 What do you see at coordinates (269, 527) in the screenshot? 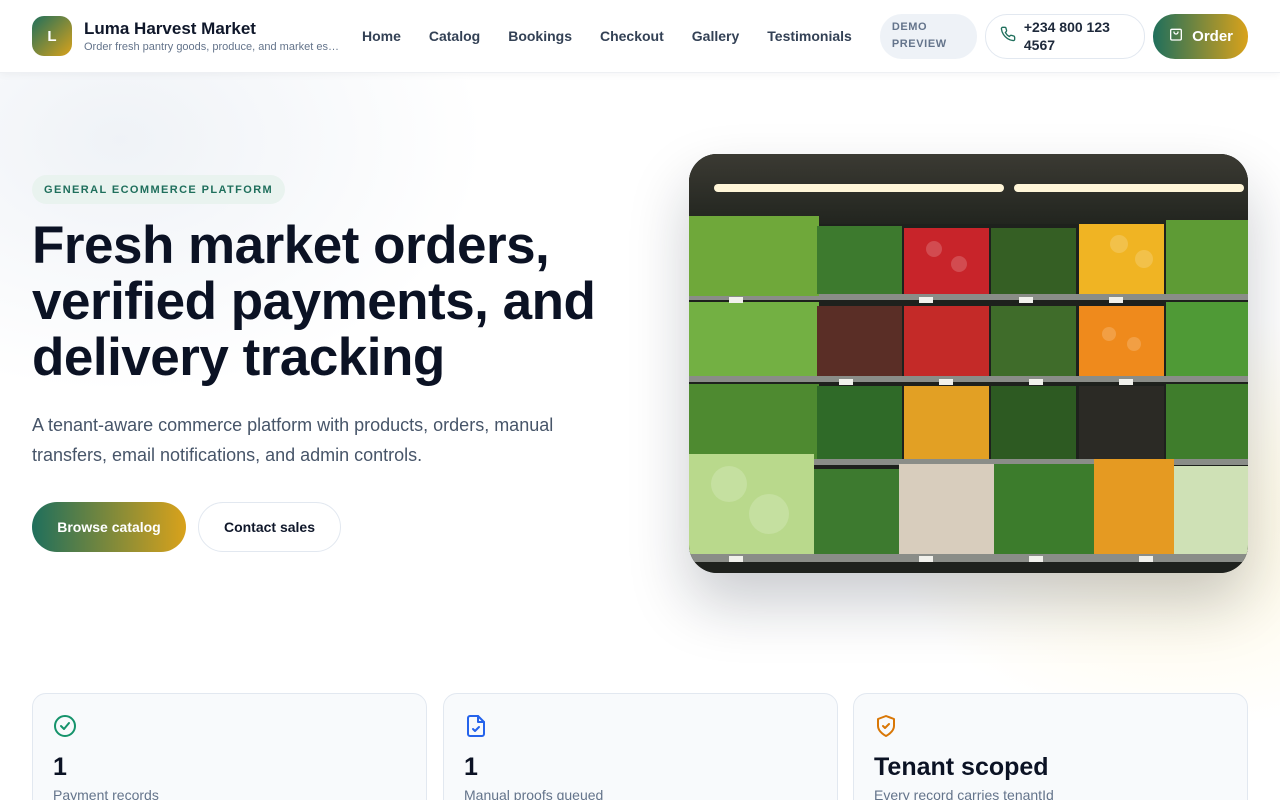
I see `contact-sales-button: Contact sales` at bounding box center [269, 527].